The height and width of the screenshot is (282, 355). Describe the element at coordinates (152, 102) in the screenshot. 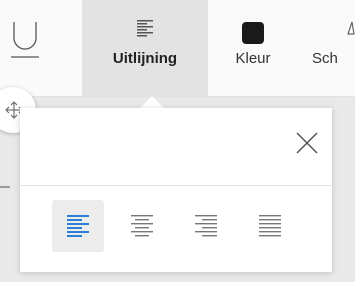

I see `popover-pointer` at that location.